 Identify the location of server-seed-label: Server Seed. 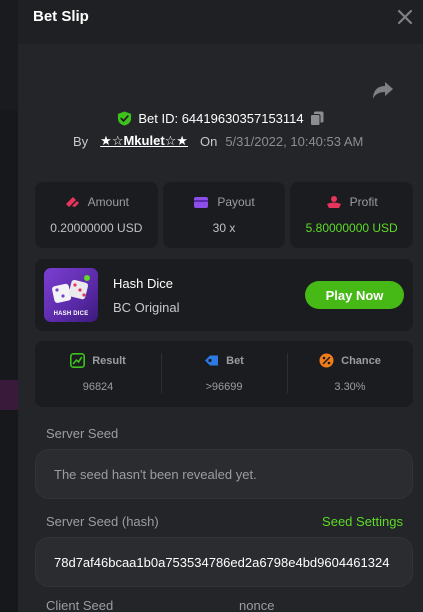
(82, 433).